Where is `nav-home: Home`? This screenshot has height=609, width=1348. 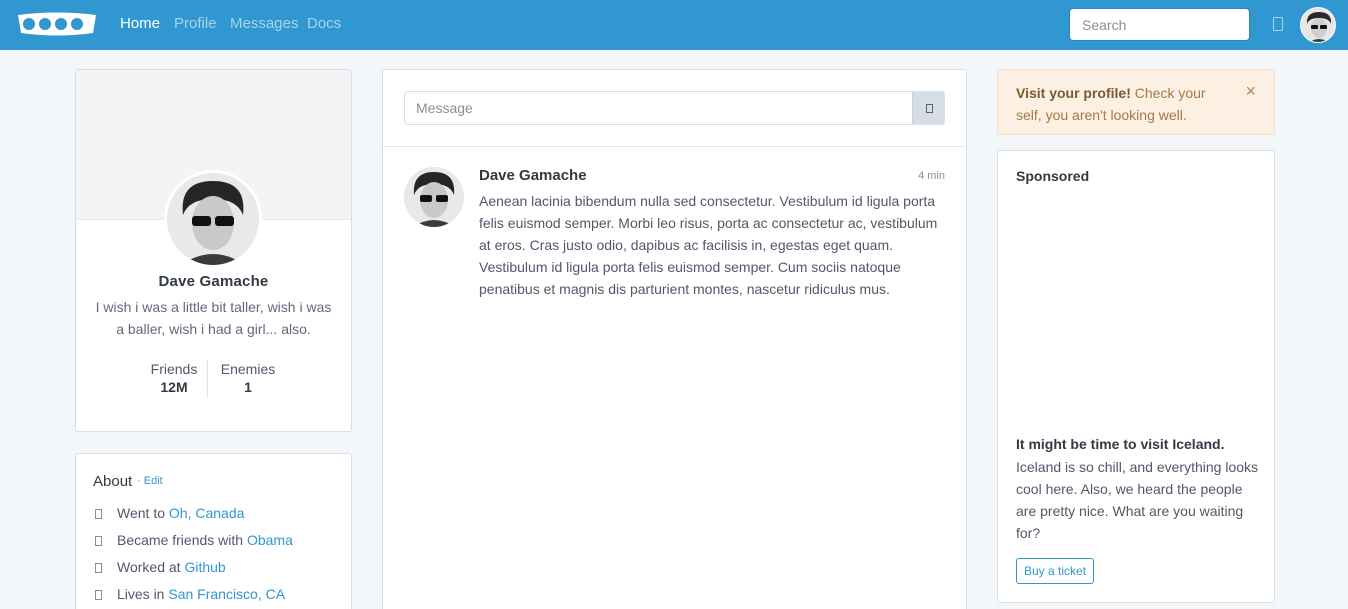 nav-home: Home is located at coordinates (140, 24).